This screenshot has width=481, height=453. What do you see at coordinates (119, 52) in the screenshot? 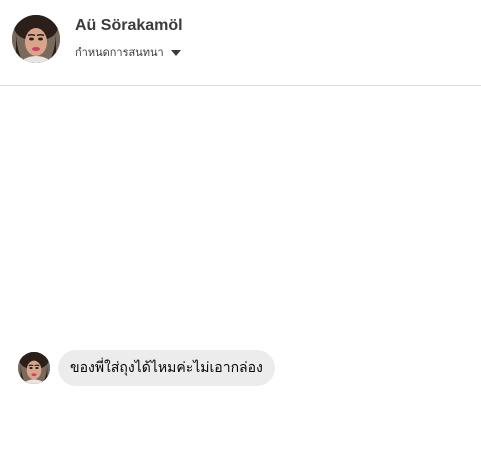
I see `conversation-settings-label: กำหนดการสนทนา` at bounding box center [119, 52].